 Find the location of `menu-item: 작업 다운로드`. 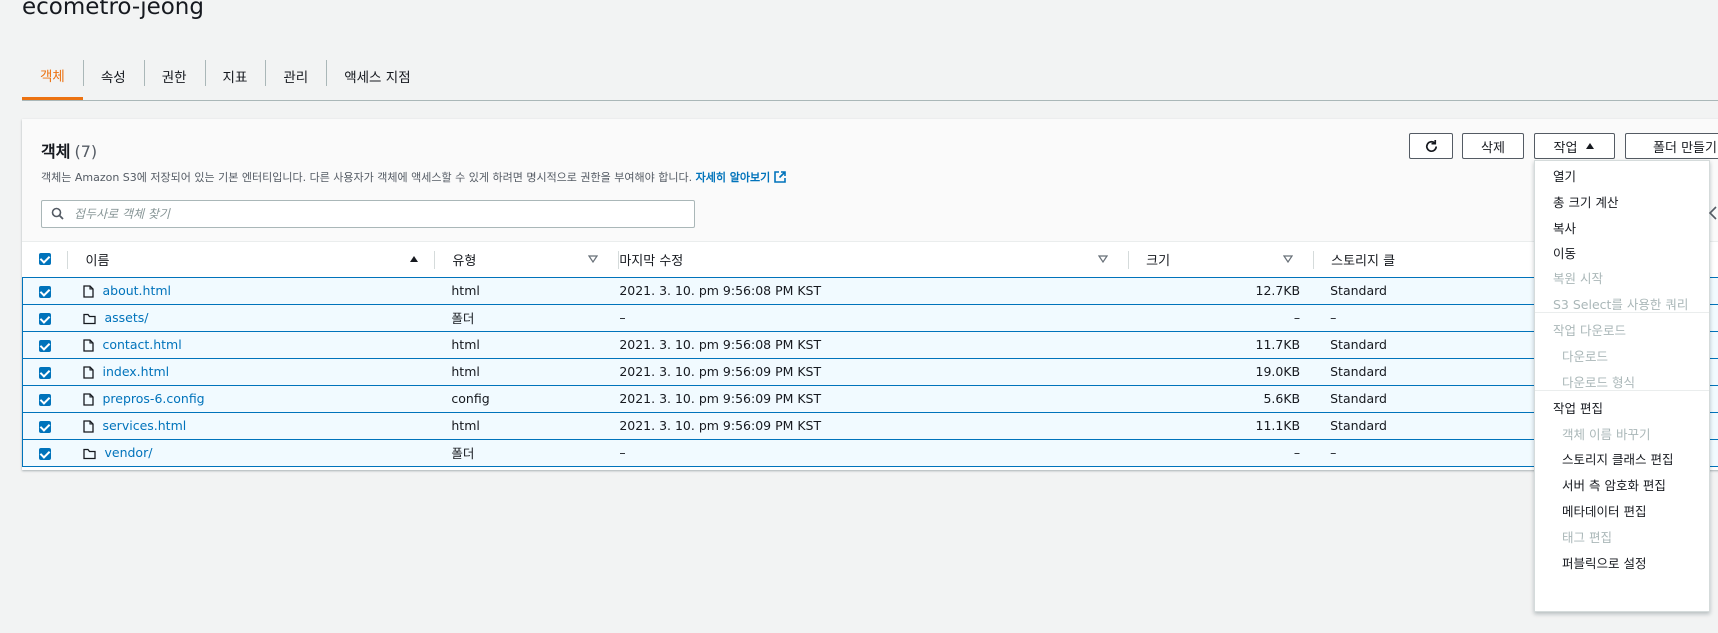

menu-item: 작업 다운로드 is located at coordinates (1589, 330).